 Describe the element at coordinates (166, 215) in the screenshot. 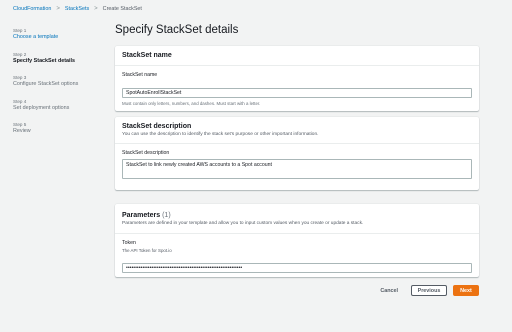

I see `parameters-count: (1)` at that location.